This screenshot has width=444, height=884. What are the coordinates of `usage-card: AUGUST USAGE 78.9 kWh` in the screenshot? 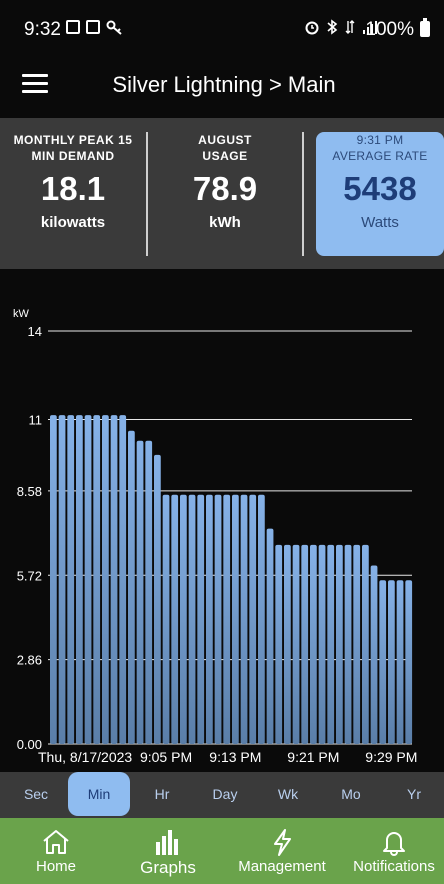 It's located at (225, 193).